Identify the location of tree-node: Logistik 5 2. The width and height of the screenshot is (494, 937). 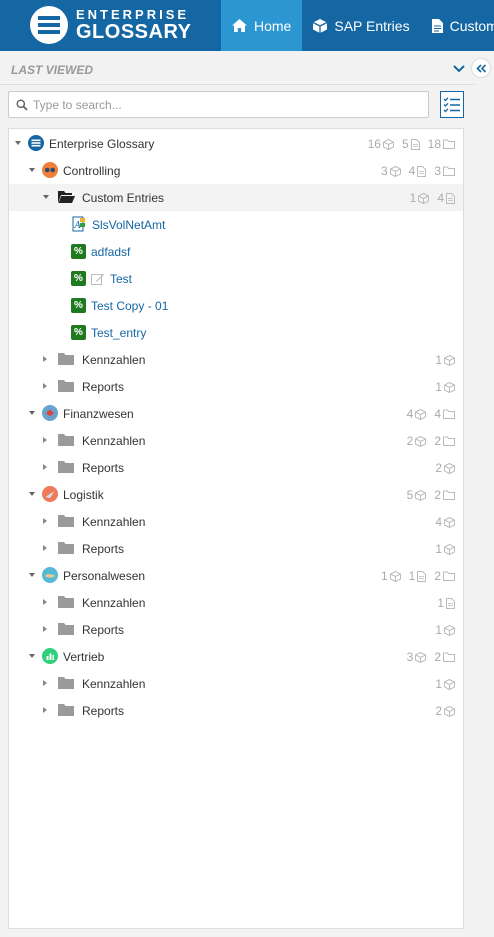
(236, 494).